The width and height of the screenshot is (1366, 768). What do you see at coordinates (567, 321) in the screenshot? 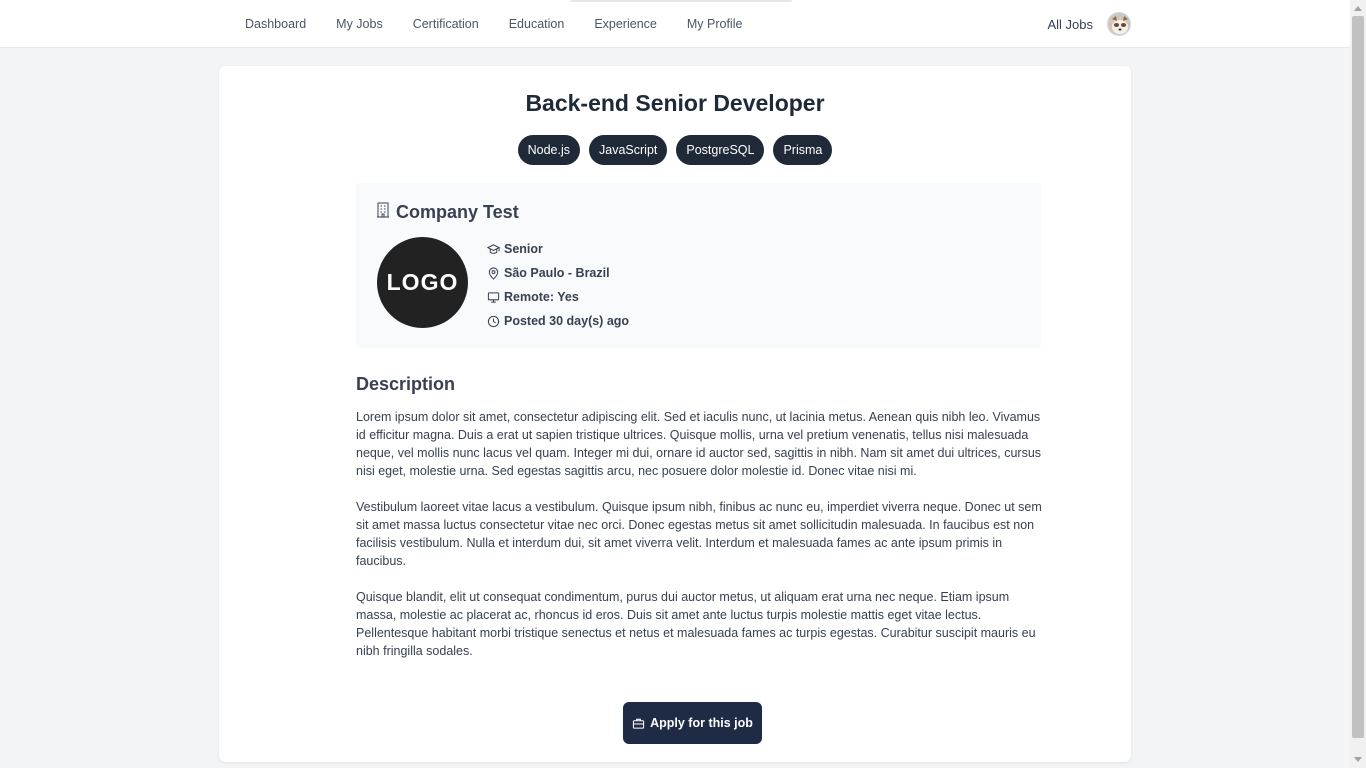
I see `posted-text: Posted 30 day(s) ago` at bounding box center [567, 321].